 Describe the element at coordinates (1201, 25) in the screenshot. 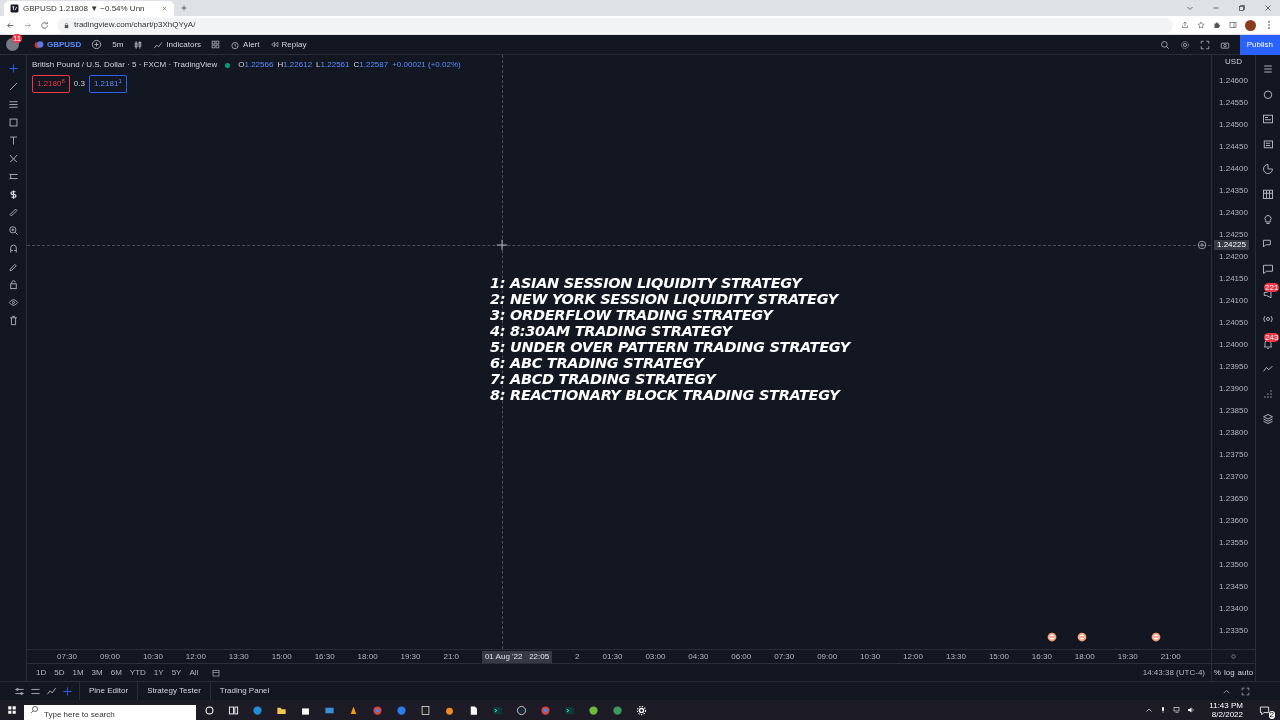

I see `star-icon` at that location.